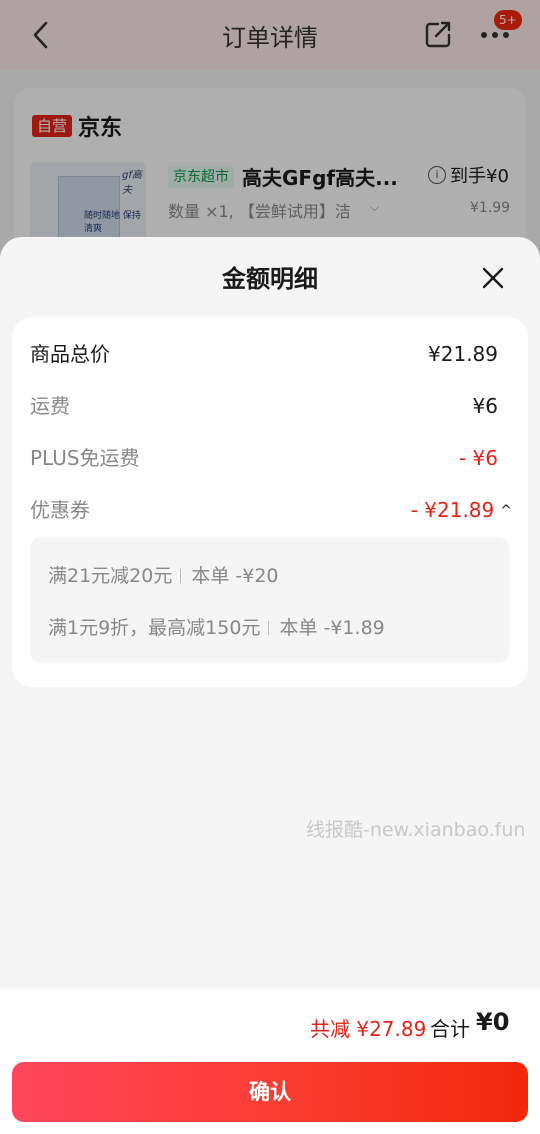  I want to click on total-value: ¥0, so click(493, 1022).